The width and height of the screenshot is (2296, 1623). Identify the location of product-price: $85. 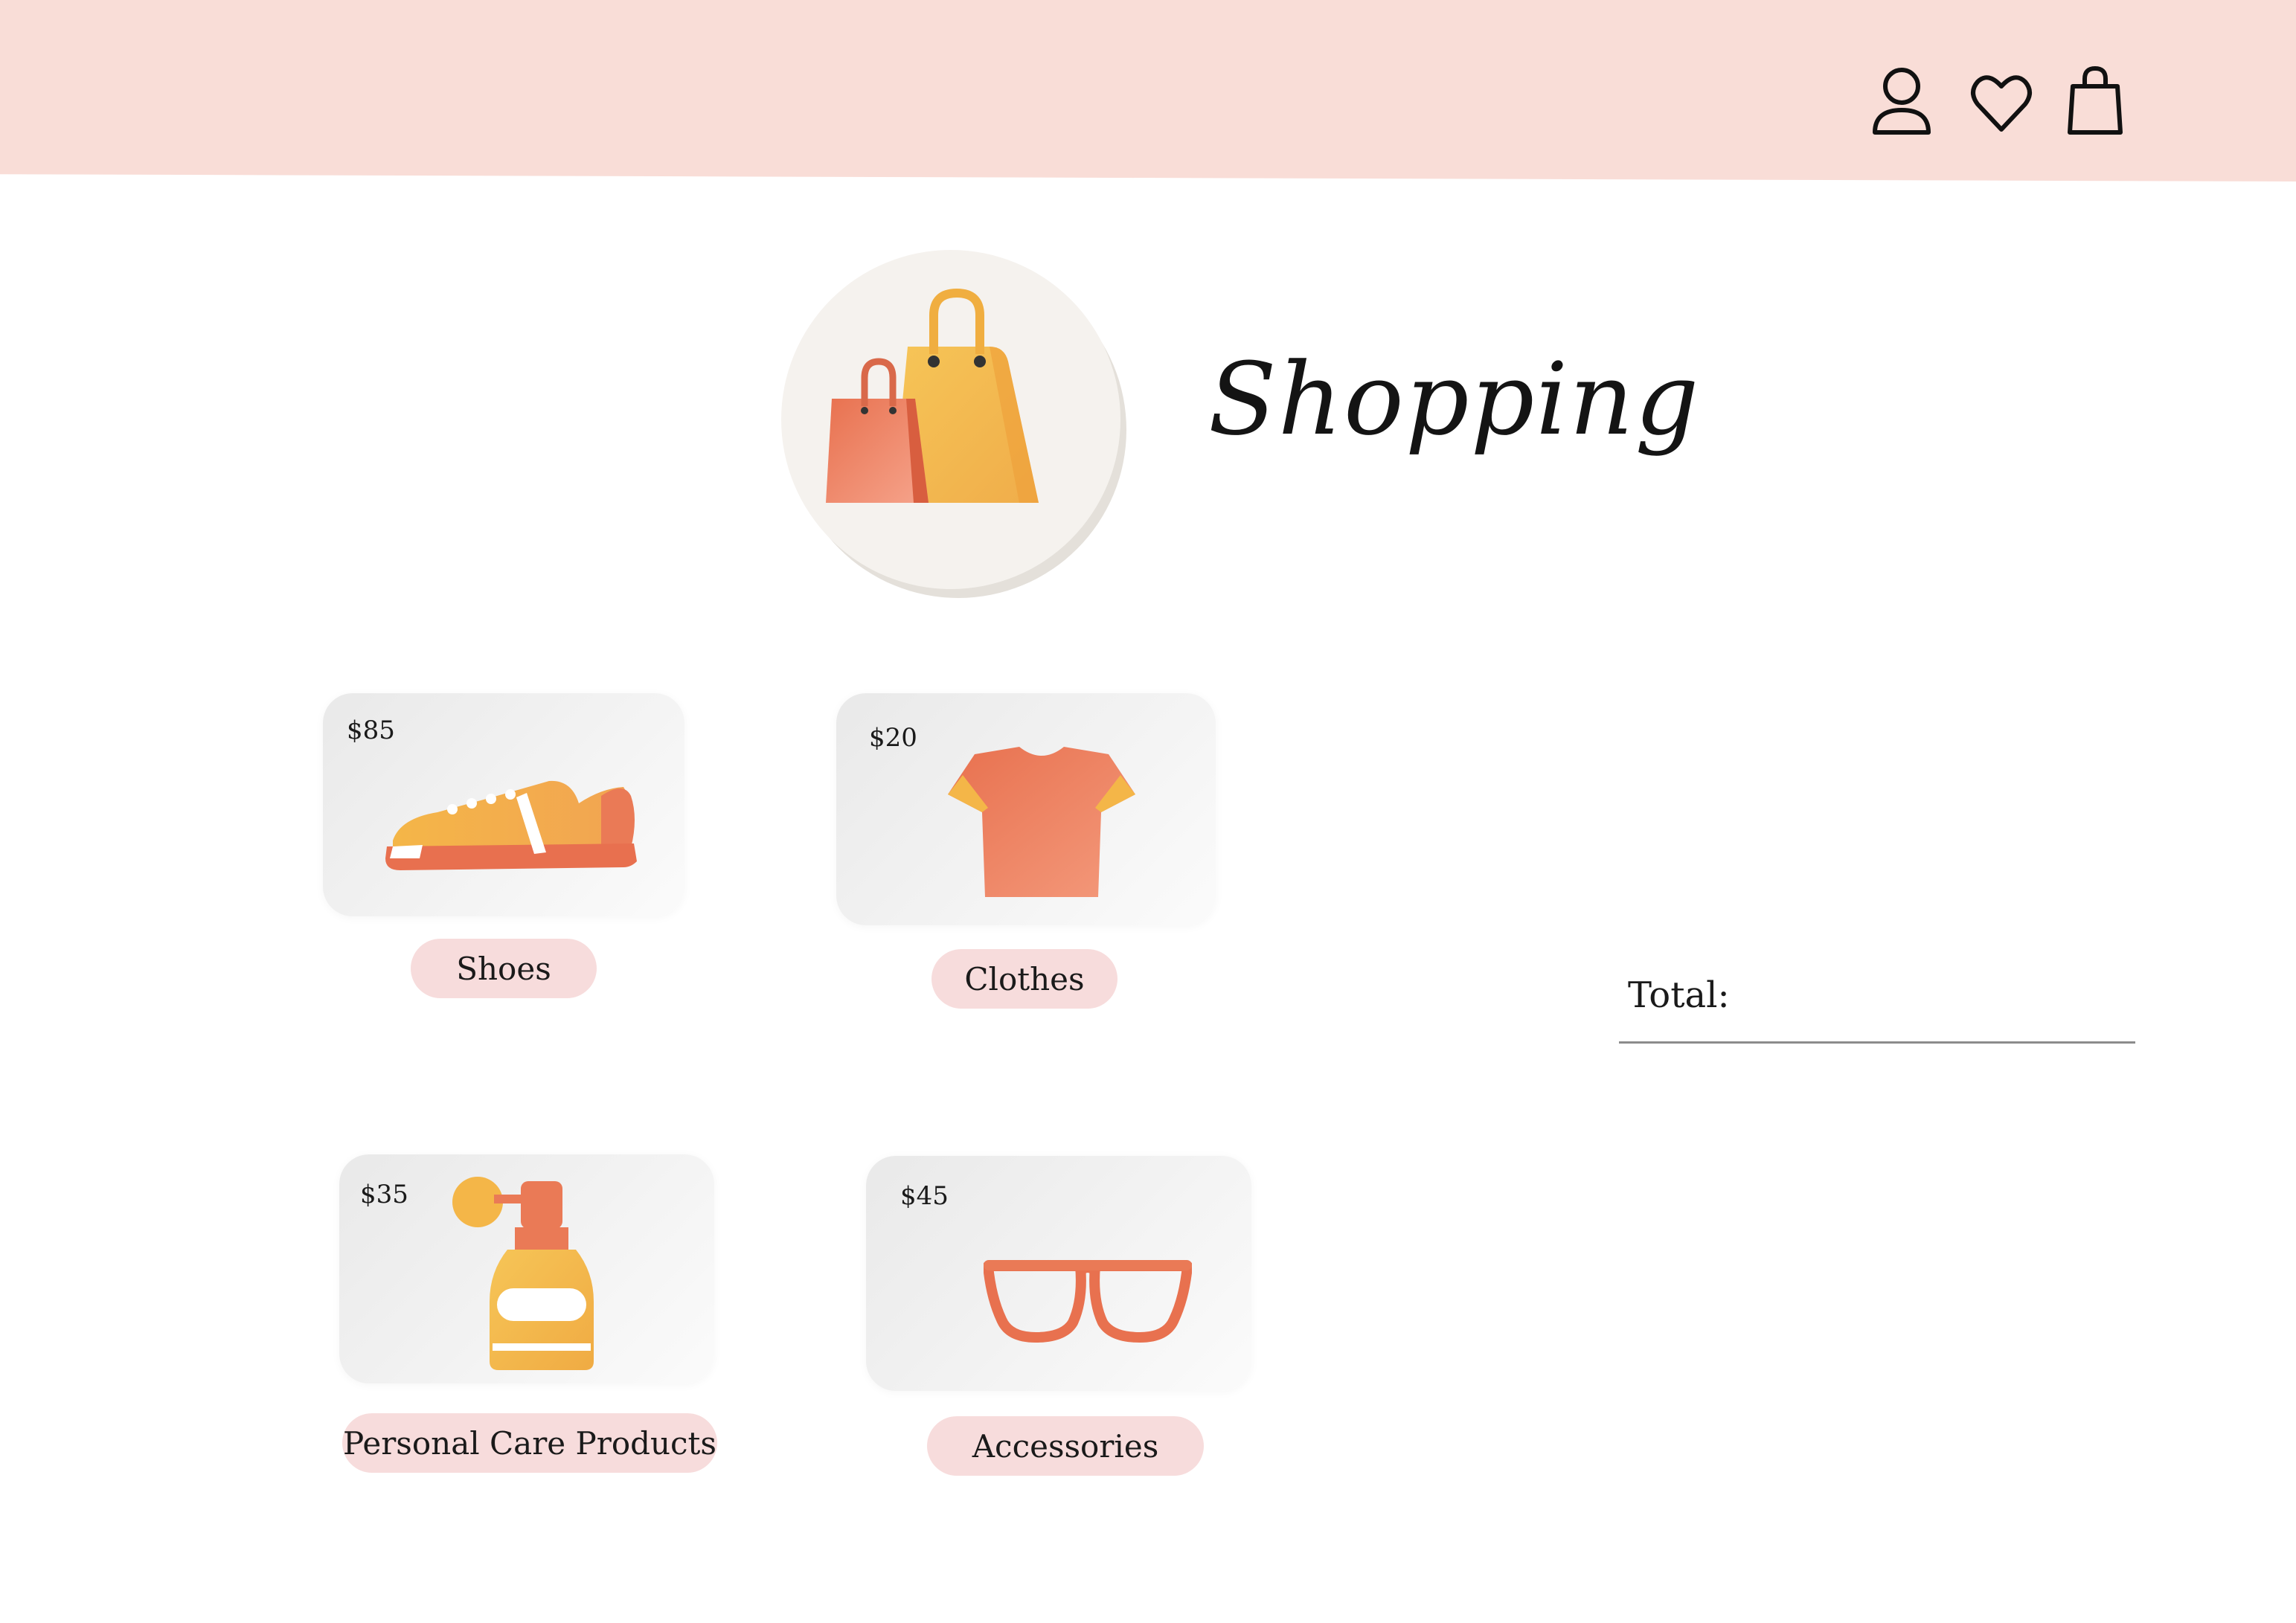
(371, 730).